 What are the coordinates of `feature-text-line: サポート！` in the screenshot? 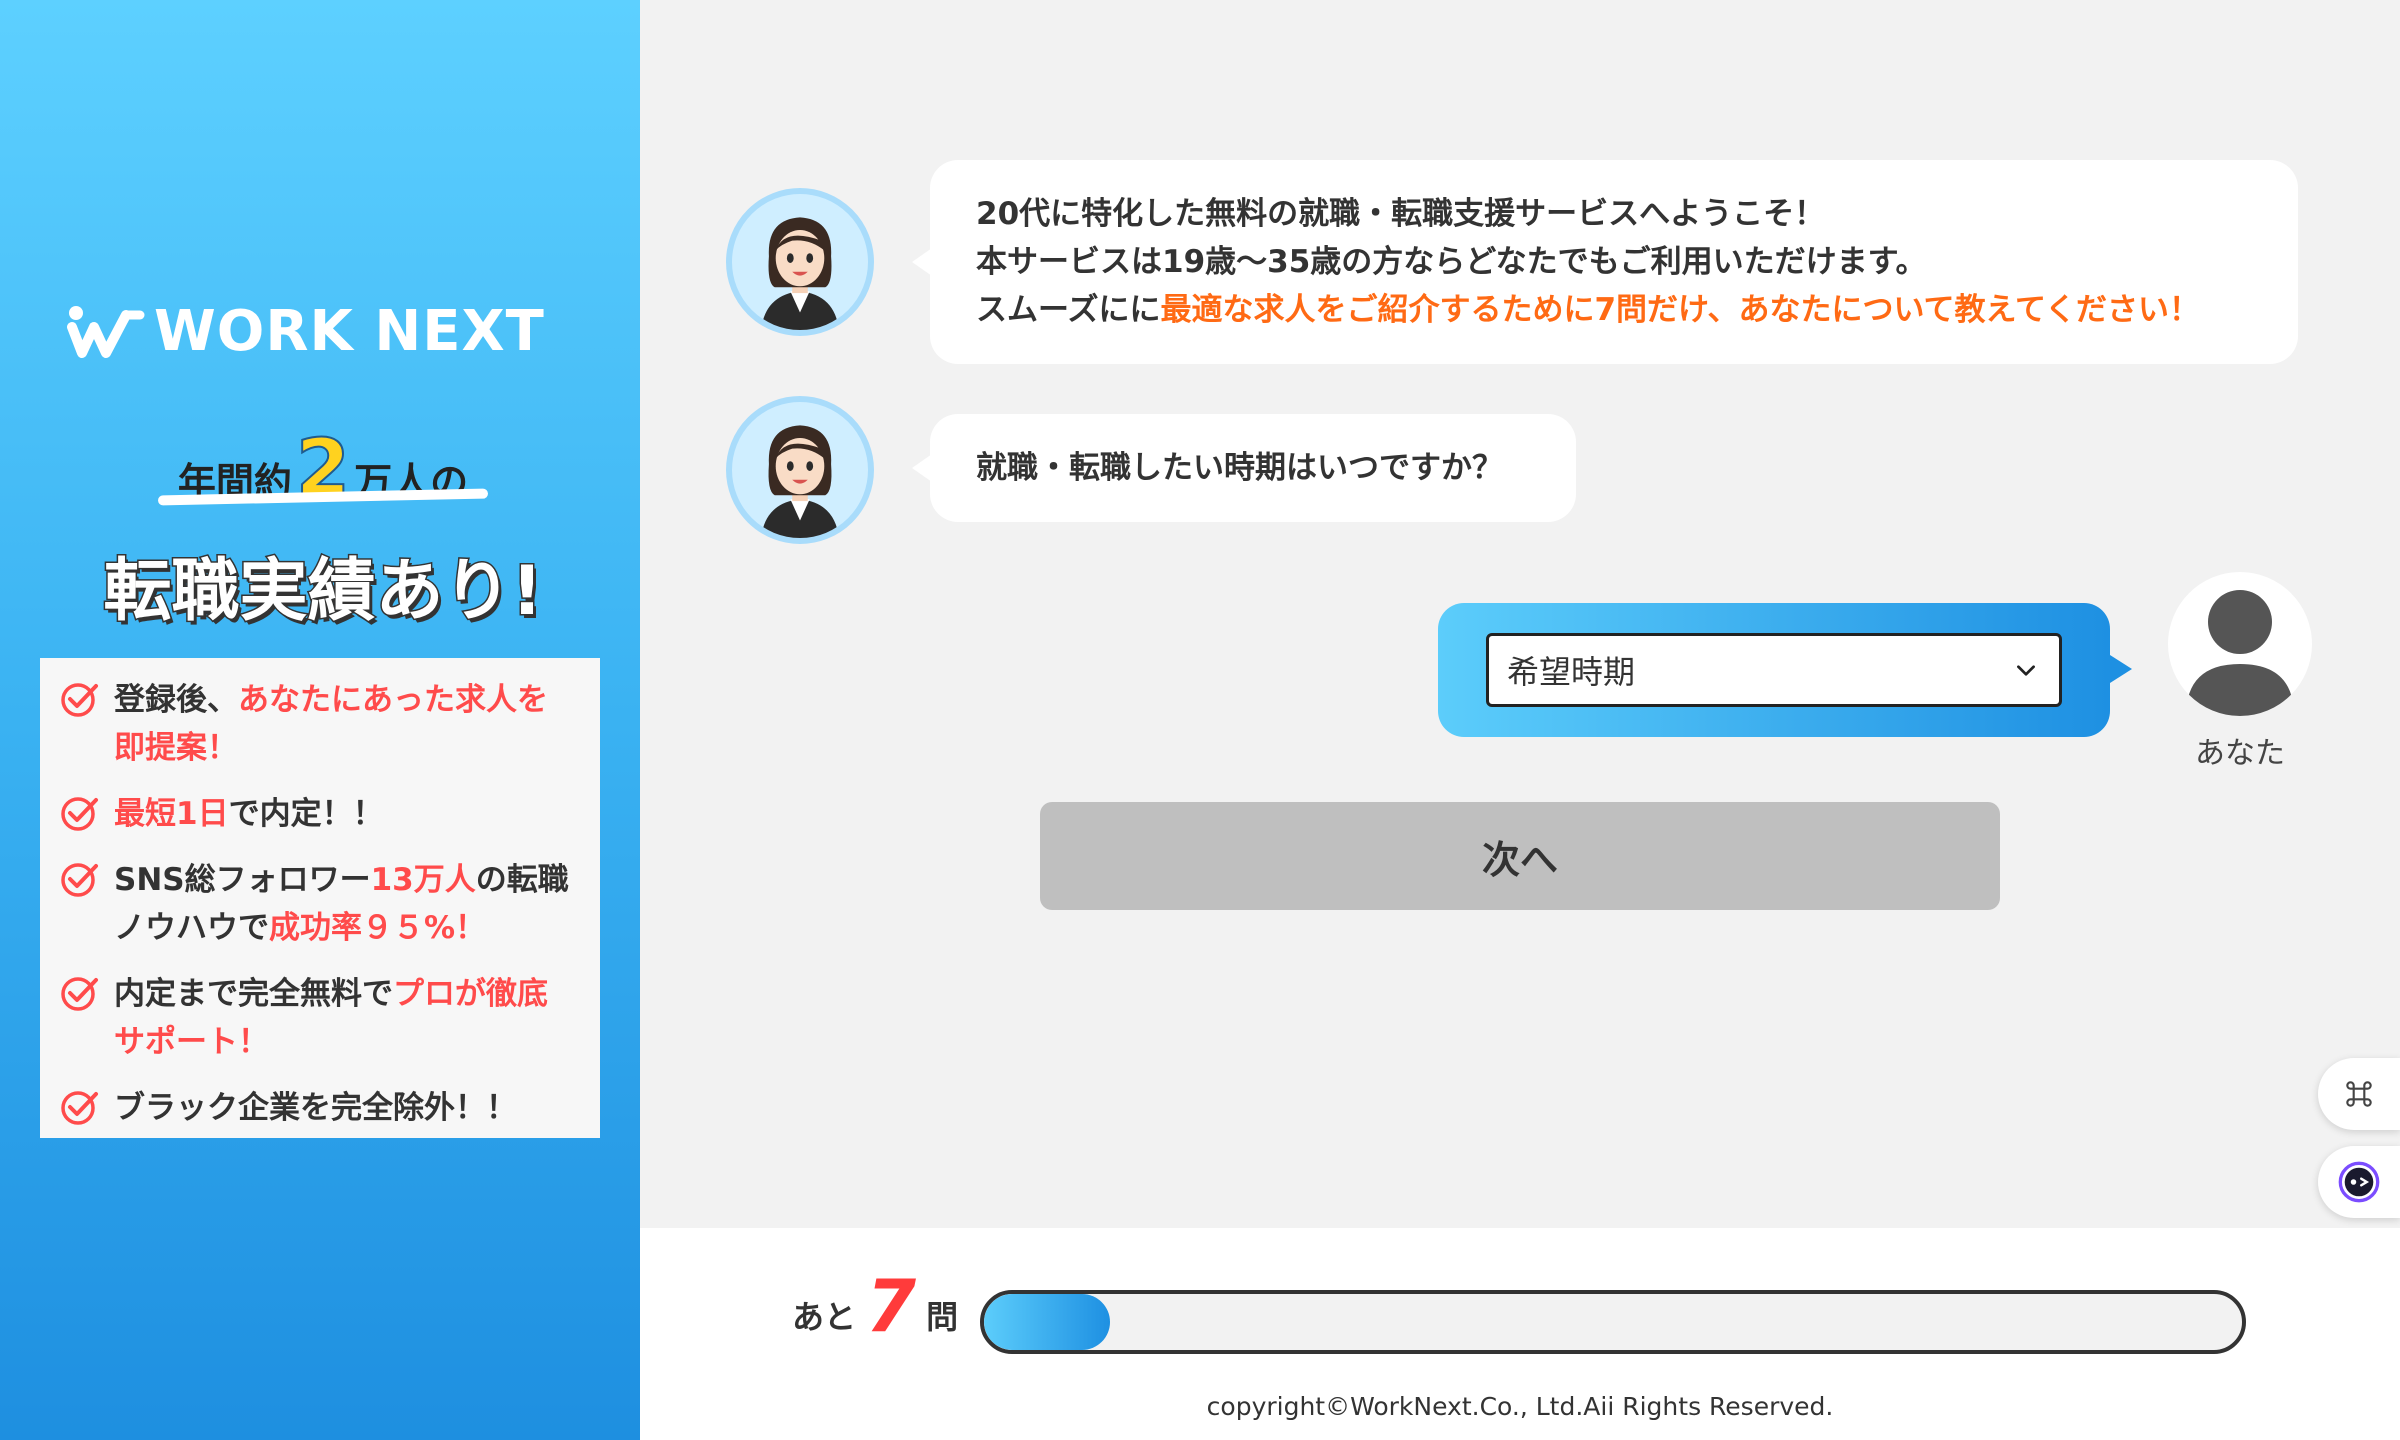 It's located at (331, 1042).